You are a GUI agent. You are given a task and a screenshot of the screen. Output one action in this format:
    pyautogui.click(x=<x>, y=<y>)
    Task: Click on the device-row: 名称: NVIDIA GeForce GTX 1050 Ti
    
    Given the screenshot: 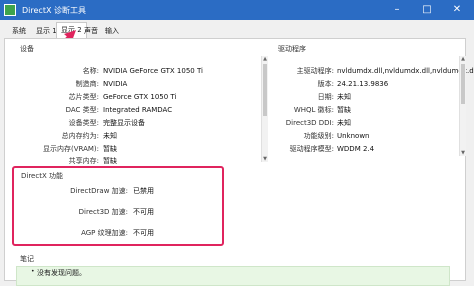 What is the action you would take?
    pyautogui.click(x=130, y=71)
    